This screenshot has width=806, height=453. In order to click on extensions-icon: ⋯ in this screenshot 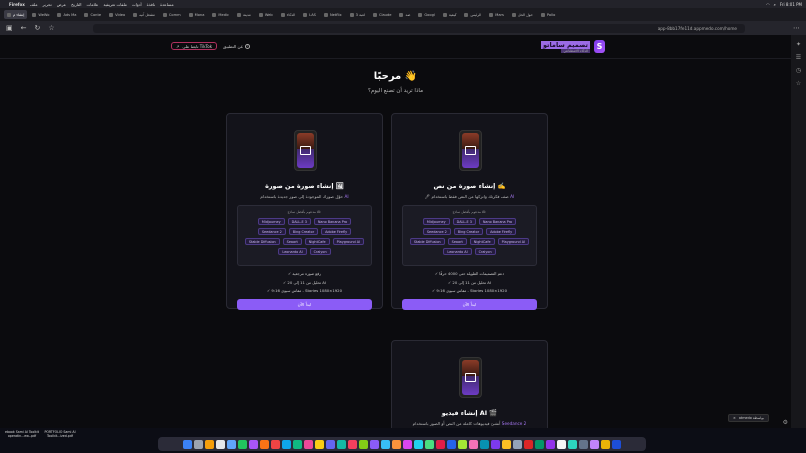, I will do `click(796, 28)`.